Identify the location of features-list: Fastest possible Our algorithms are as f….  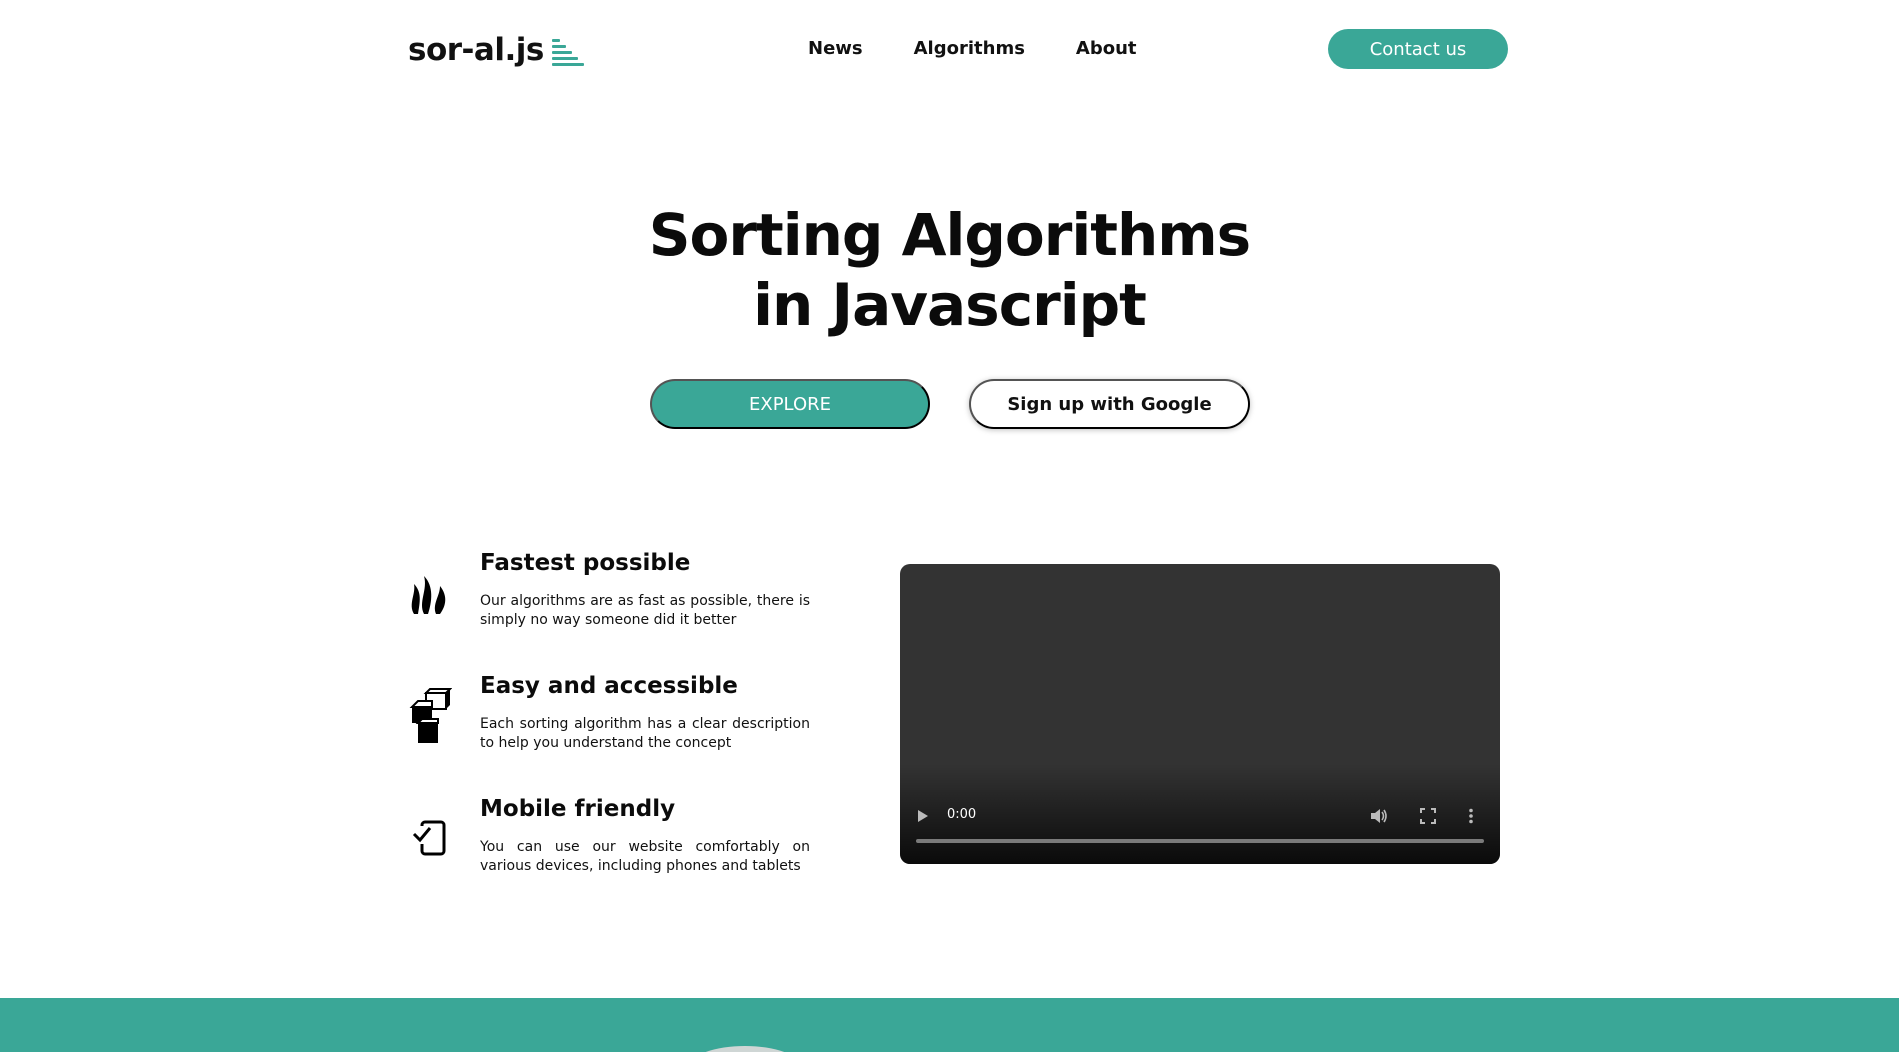
(609, 734).